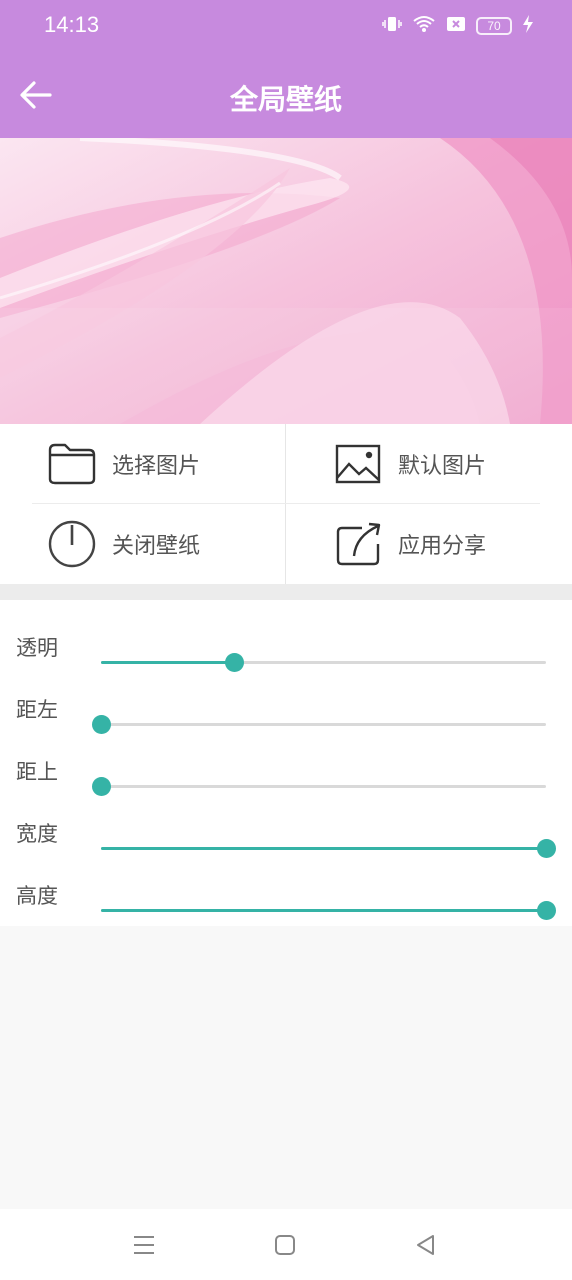 This screenshot has width=572, height=1280. Describe the element at coordinates (442, 546) in the screenshot. I see `share-app-label: 应用分享` at that location.